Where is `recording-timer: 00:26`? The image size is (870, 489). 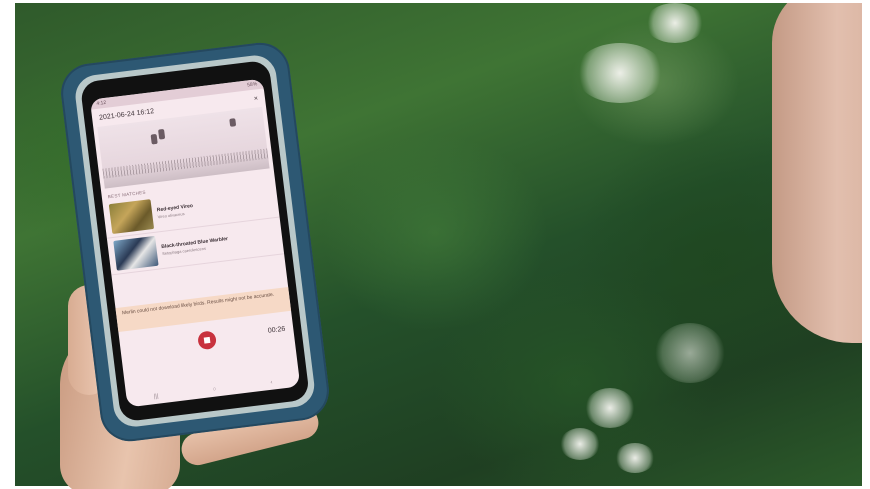
recording-timer: 00:26 is located at coordinates (276, 330).